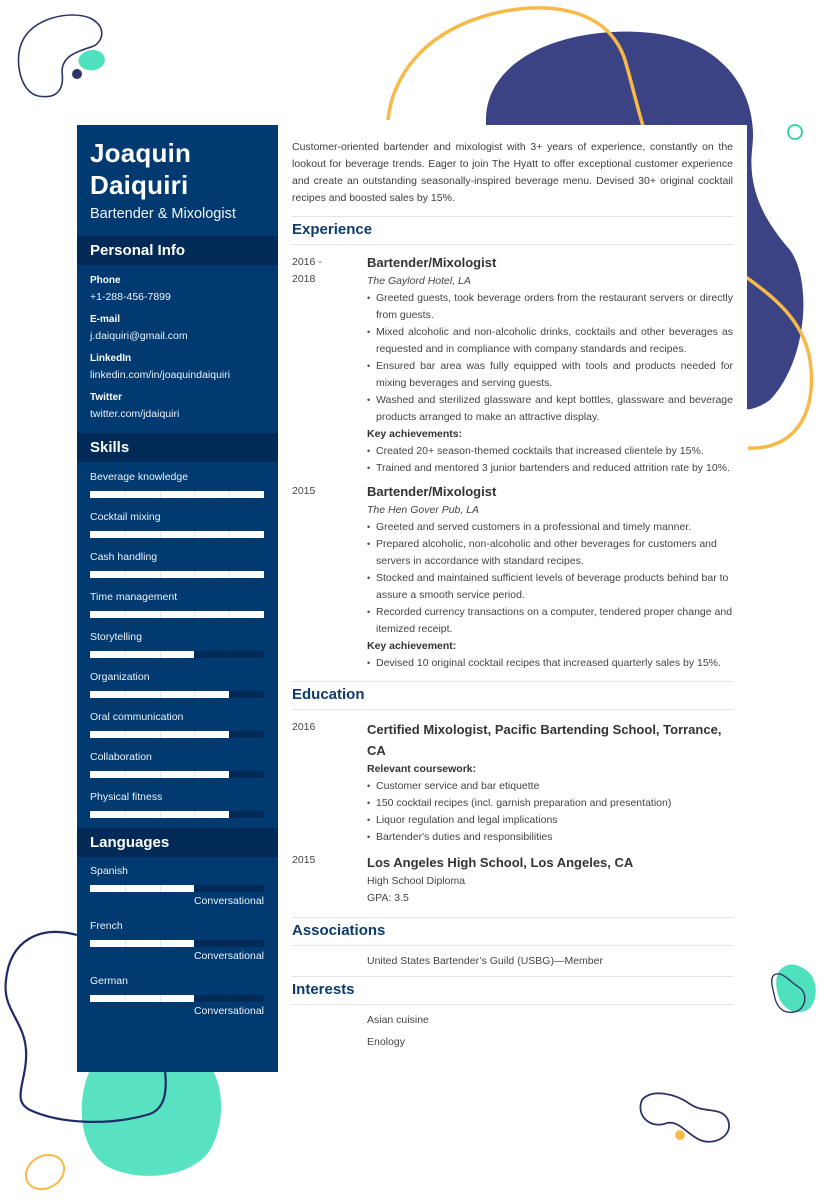  Describe the element at coordinates (177, 530) in the screenshot. I see `skill-item: Cocktail mixing` at that location.